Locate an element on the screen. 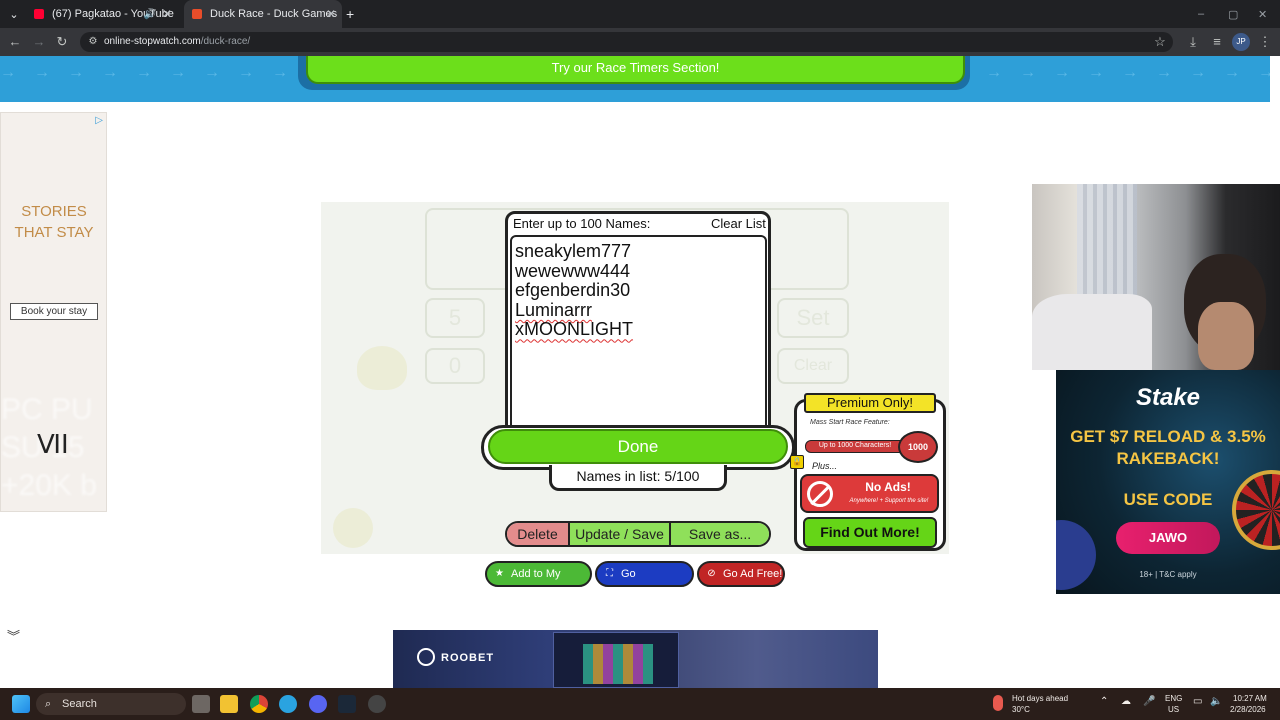 The image size is (1280, 720). faded-clear-button: Clear is located at coordinates (813, 366).